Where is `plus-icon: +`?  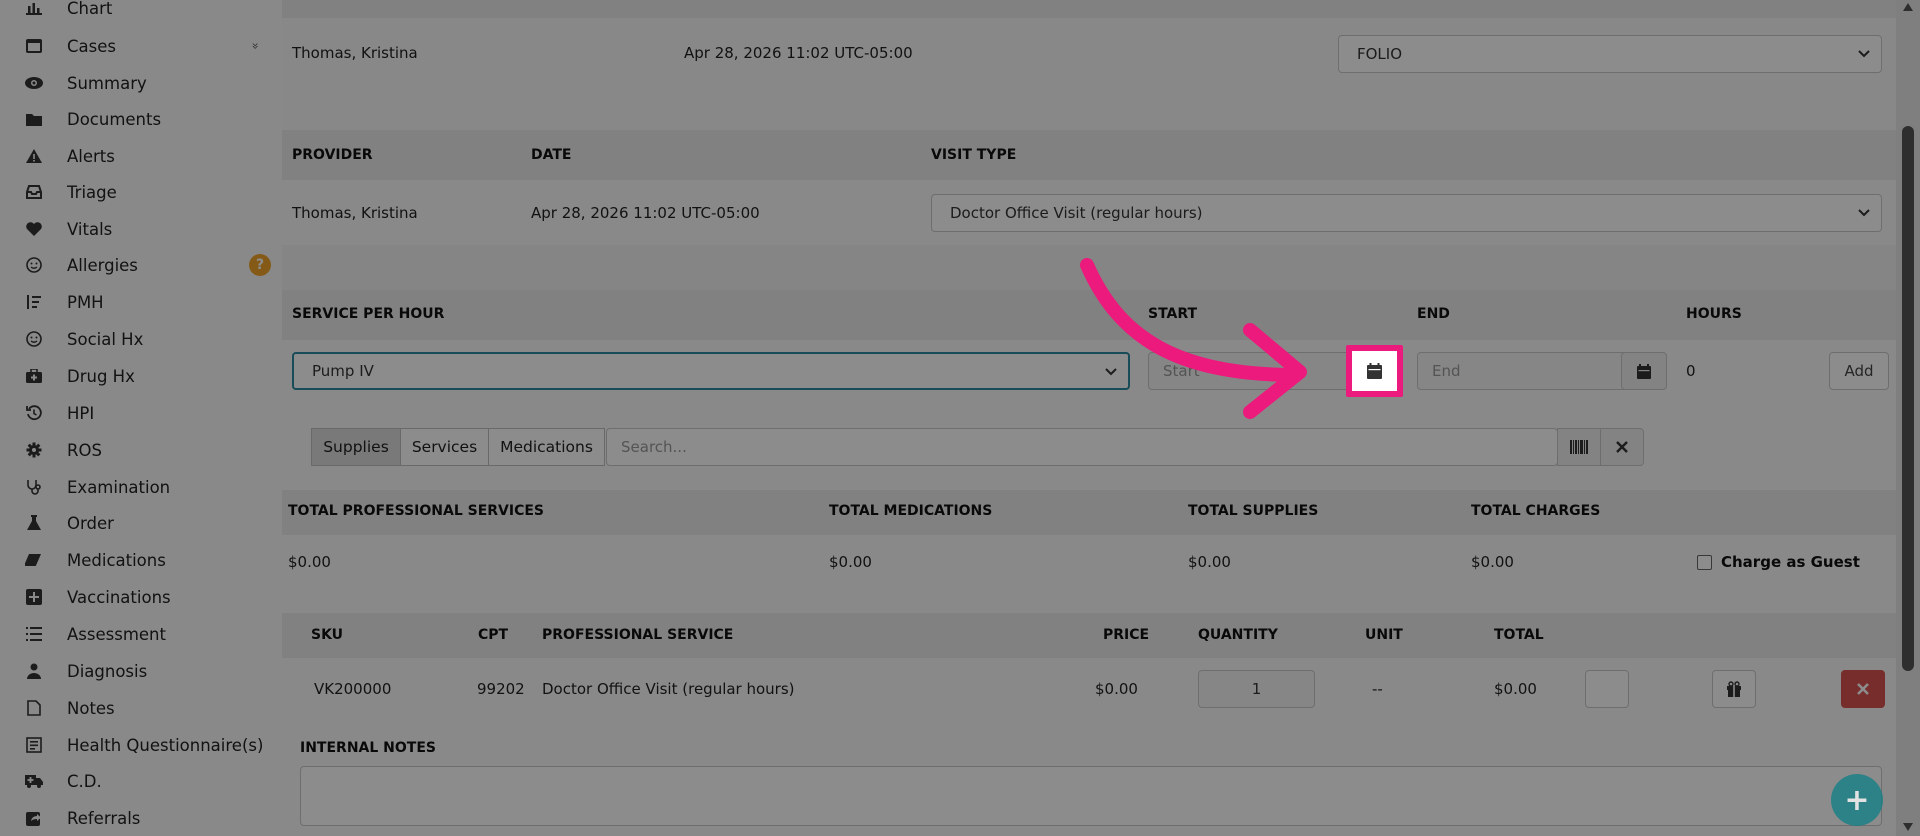 plus-icon: + is located at coordinates (1857, 800).